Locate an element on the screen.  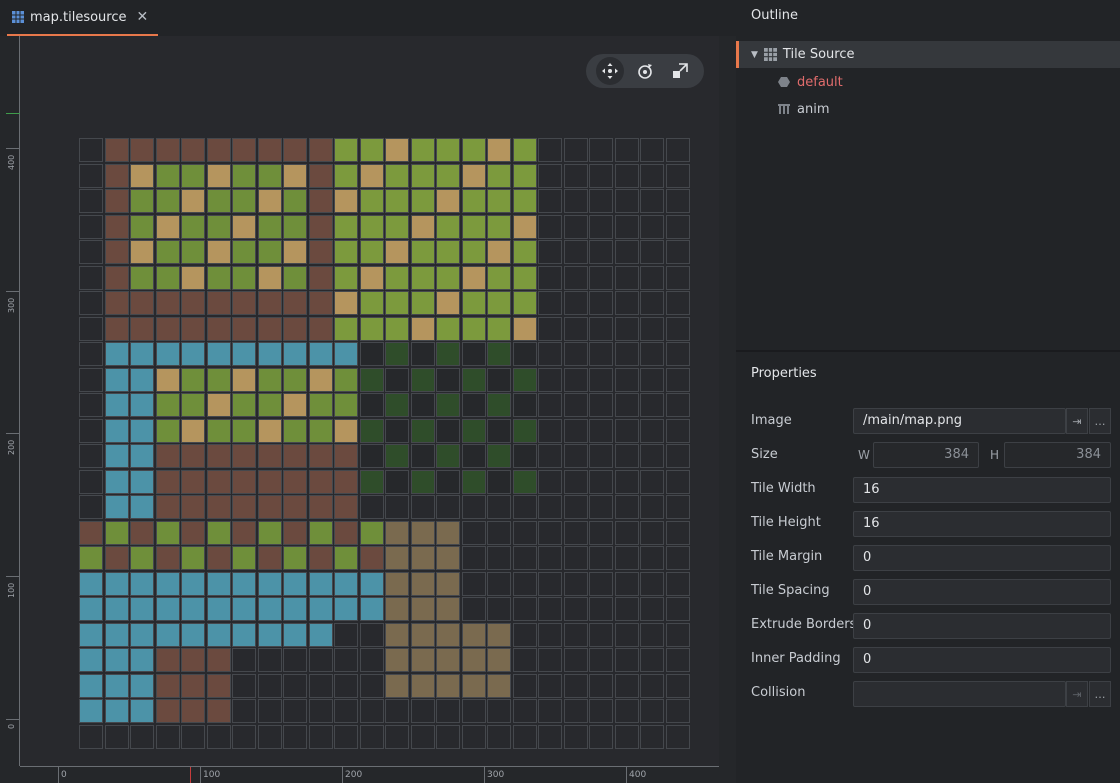
inner-padding-field: 0 is located at coordinates (982, 660).